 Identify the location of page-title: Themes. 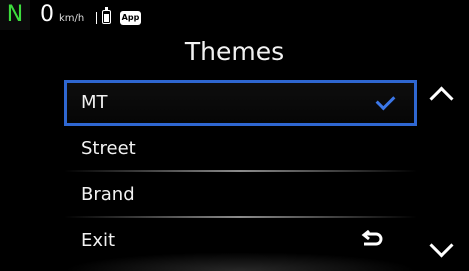
(234, 51).